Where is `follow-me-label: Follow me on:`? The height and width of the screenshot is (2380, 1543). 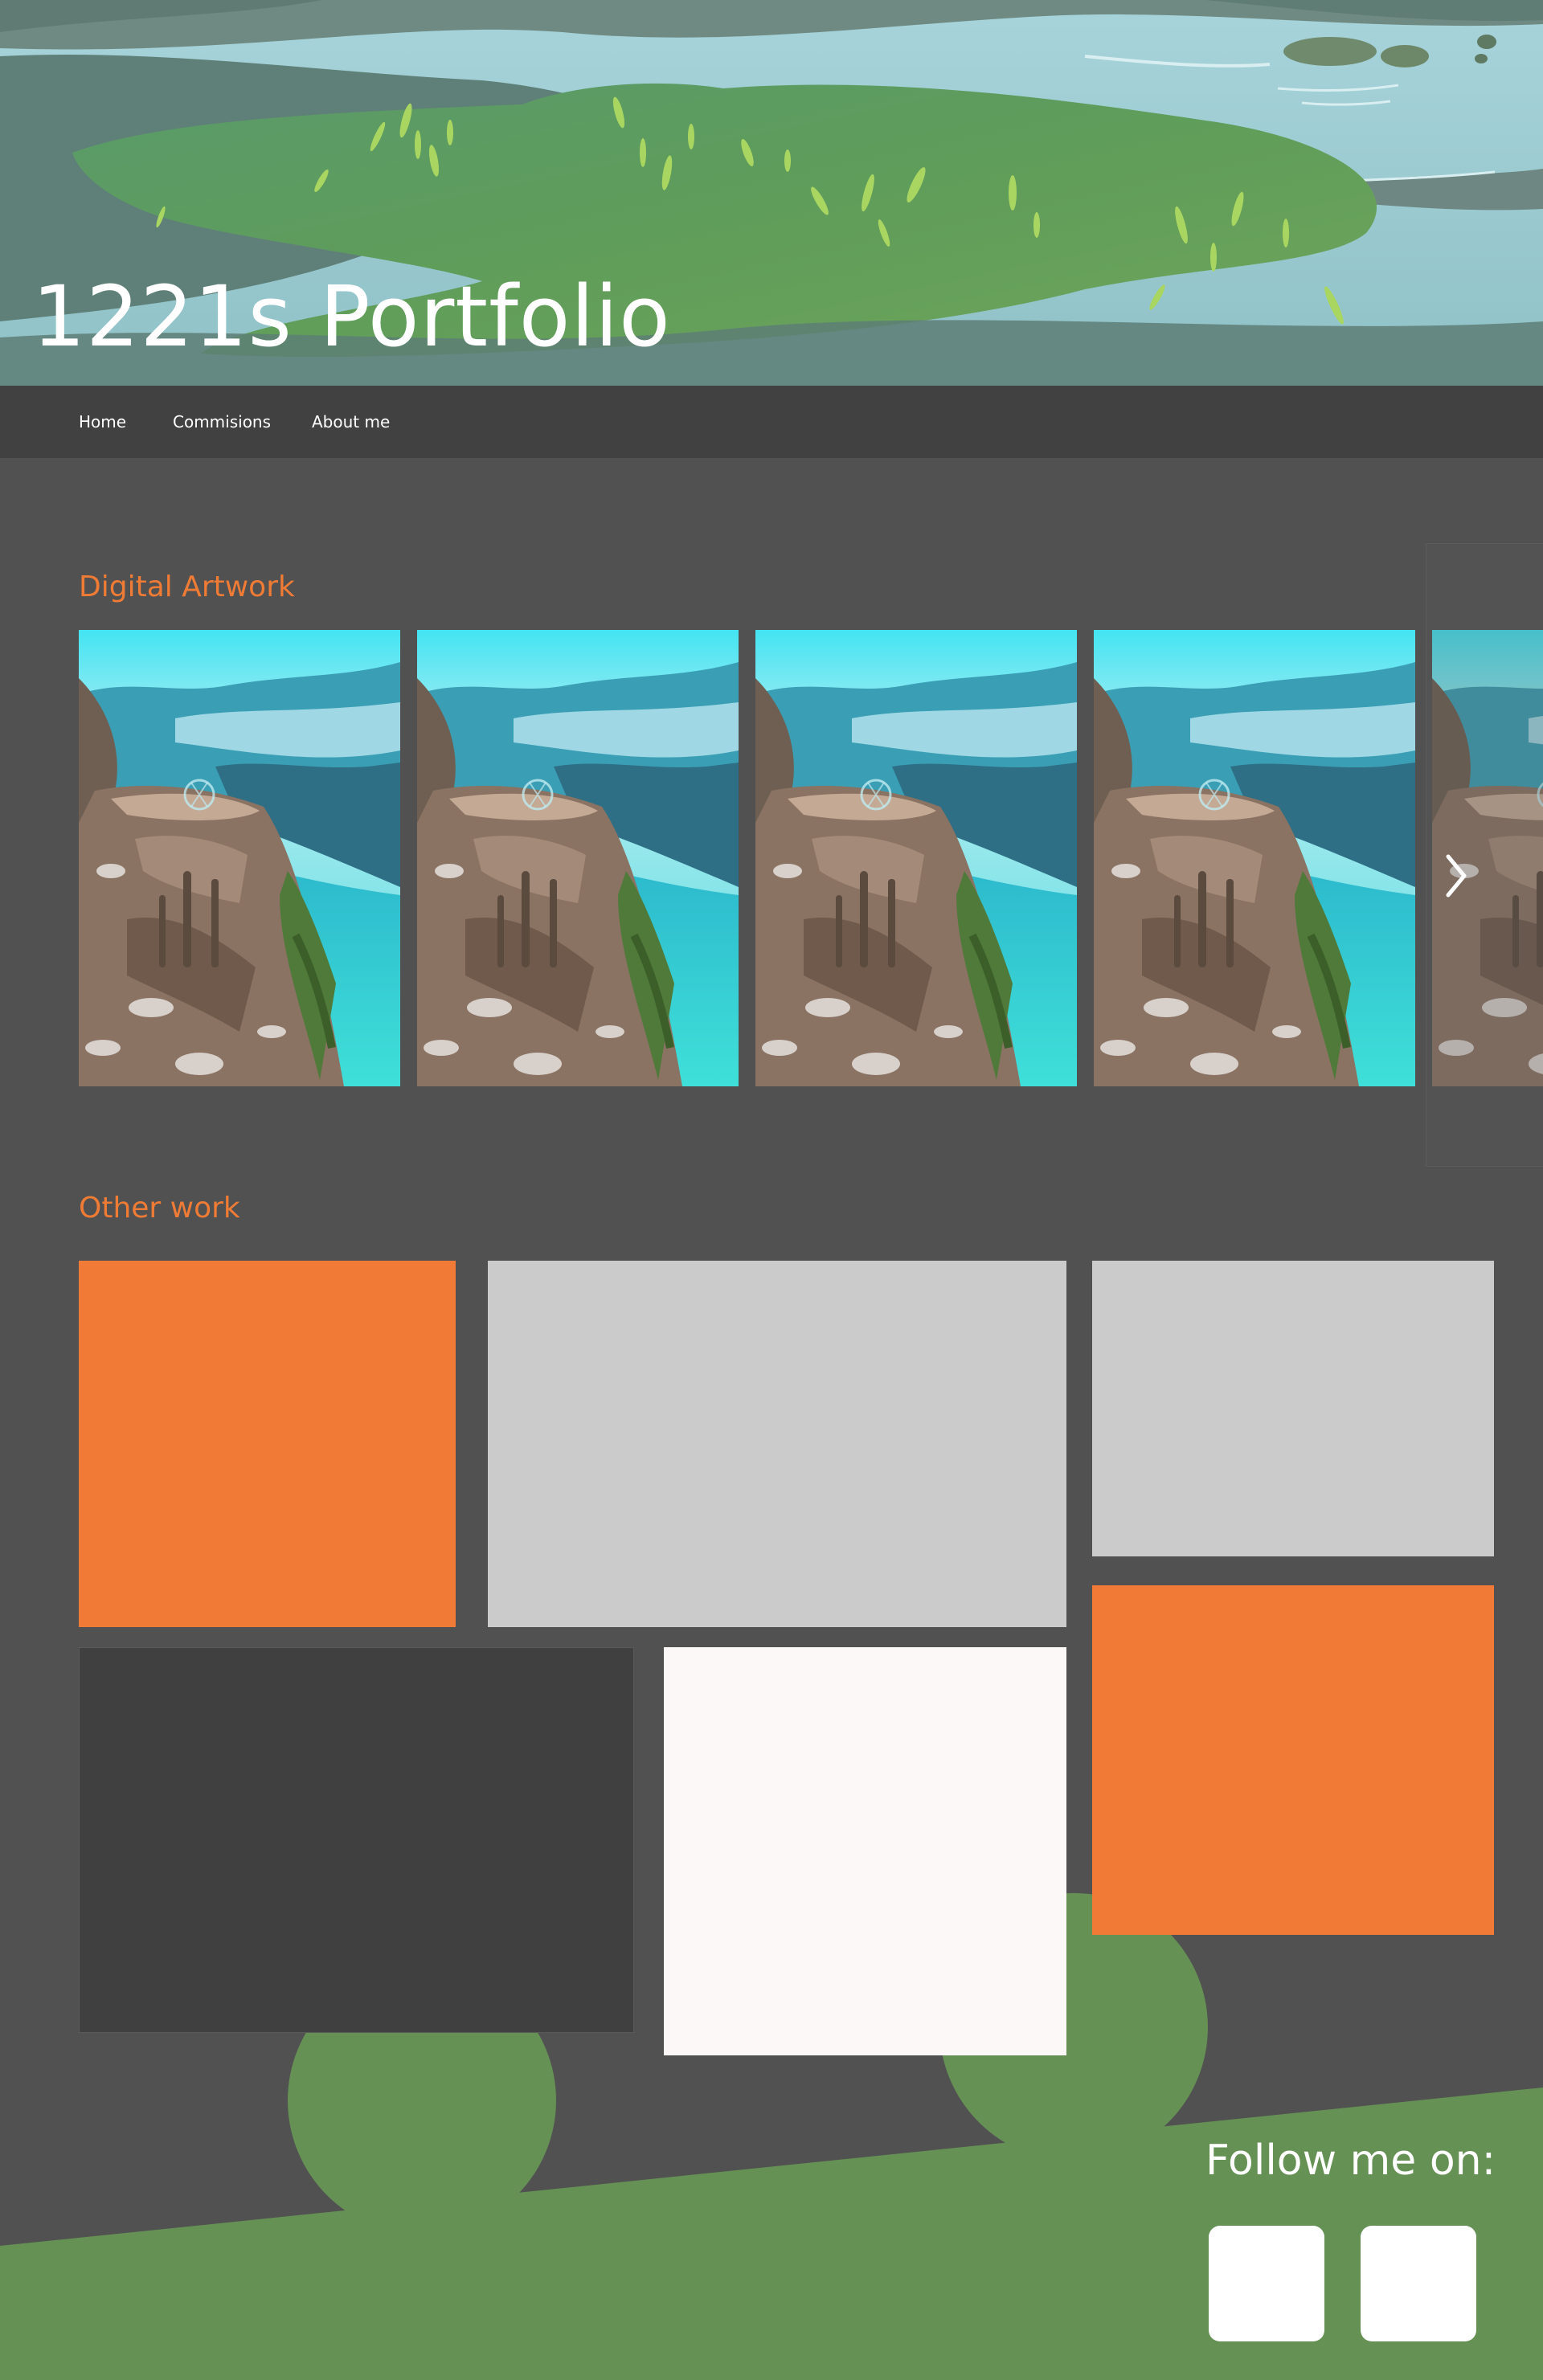
follow-me-label: Follow me on: is located at coordinates (1350, 2161).